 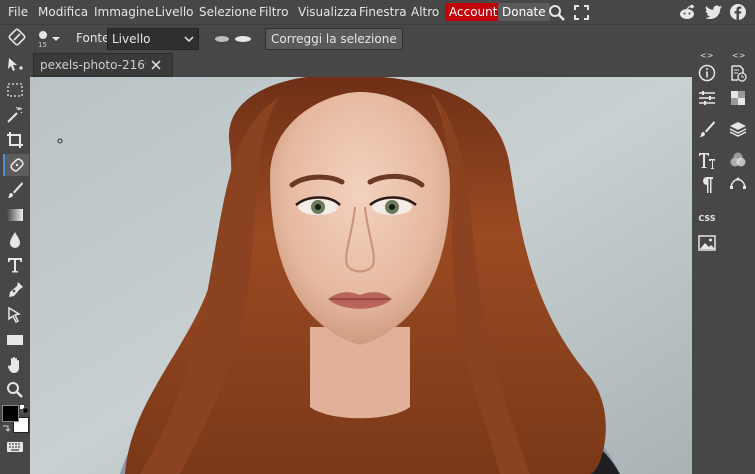 I want to click on menu-filtro: Filtro, so click(x=273, y=12).